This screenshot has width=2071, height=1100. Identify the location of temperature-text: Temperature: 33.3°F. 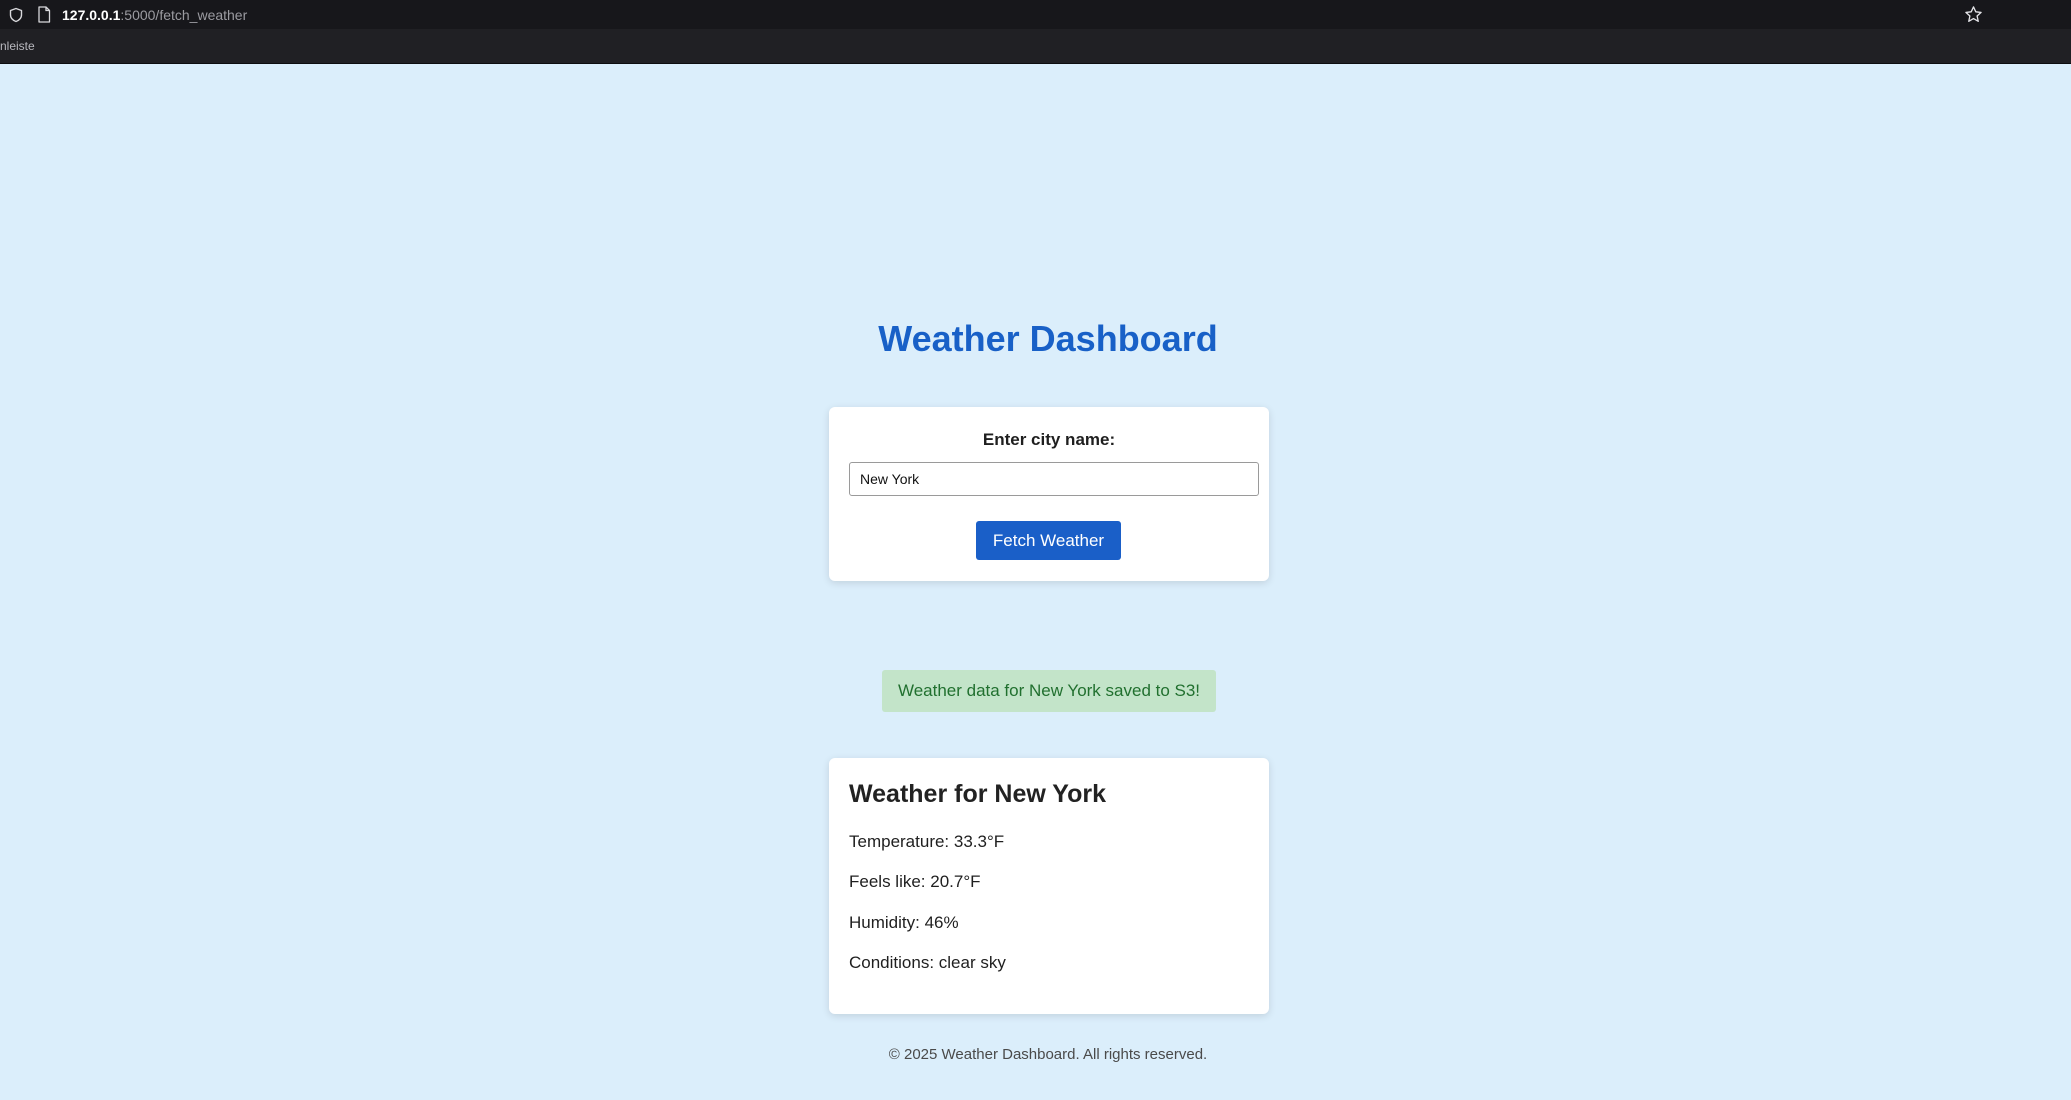
(927, 841).